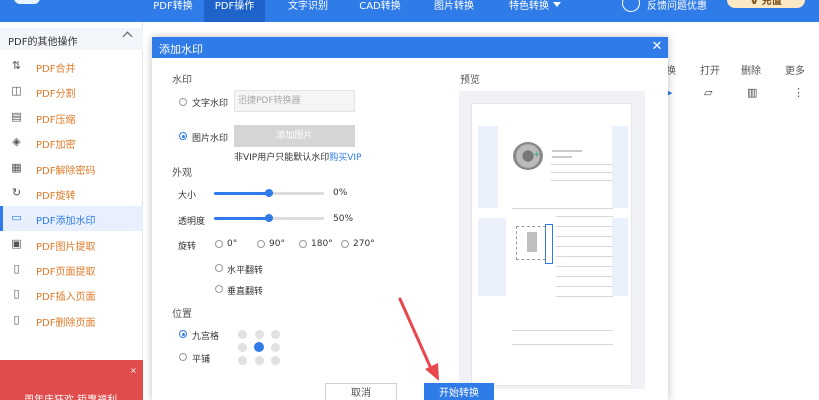 The height and width of the screenshot is (400, 819). I want to click on annotation-arrow, so click(420, 340).